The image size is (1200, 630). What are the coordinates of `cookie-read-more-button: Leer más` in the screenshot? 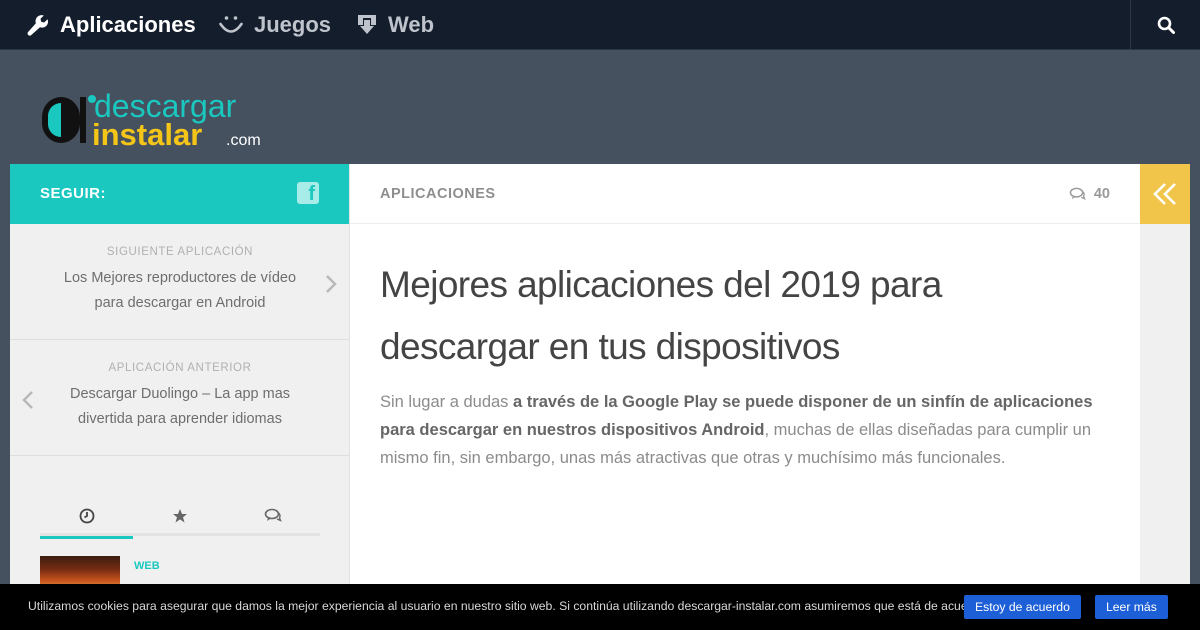 It's located at (1131, 607).